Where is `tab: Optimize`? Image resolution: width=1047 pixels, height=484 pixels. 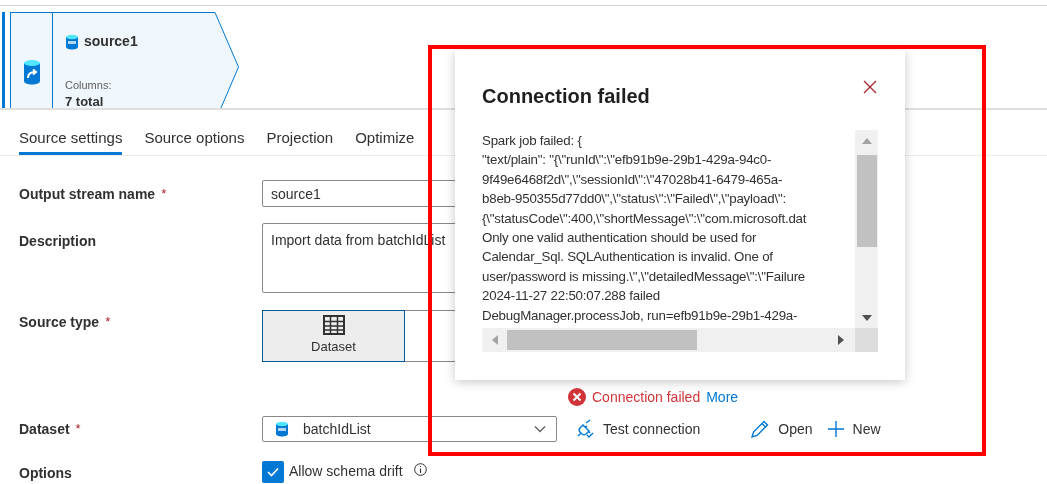 tab: Optimize is located at coordinates (385, 132).